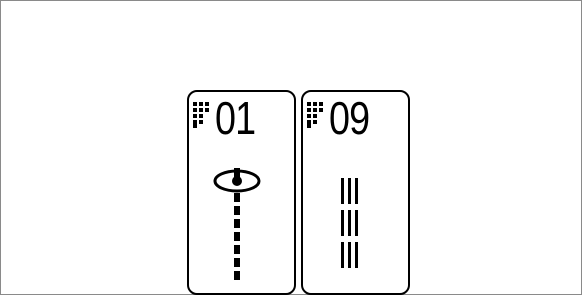 Image resolution: width=582 pixels, height=295 pixels. Describe the element at coordinates (349, 223) in the screenshot. I see `triple-straight-stitch-icon` at that location.